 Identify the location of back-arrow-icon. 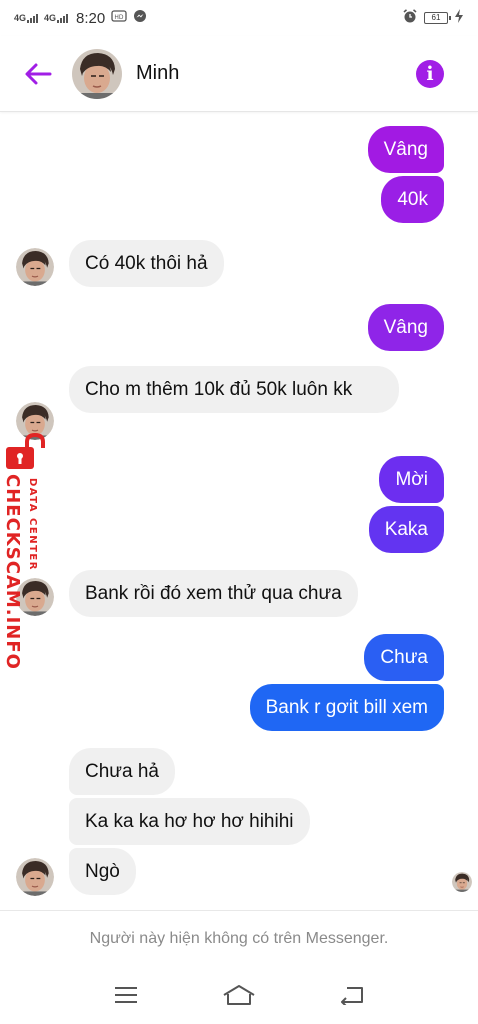
(38, 73).